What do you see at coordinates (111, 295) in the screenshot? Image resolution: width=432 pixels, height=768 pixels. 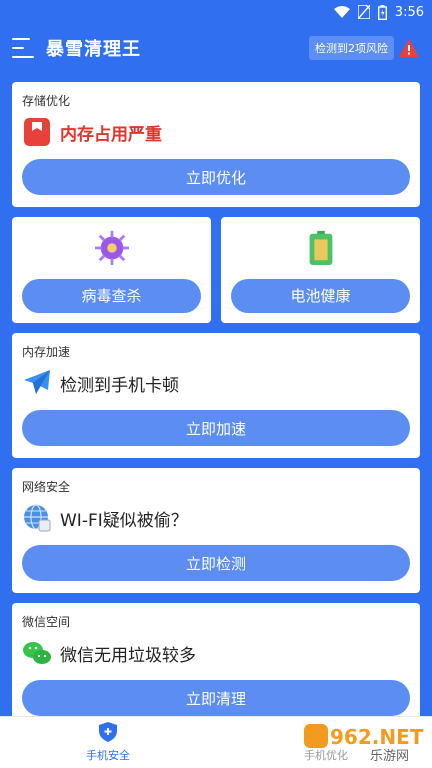 I see `virus-scan-button: 病毒查杀` at bounding box center [111, 295].